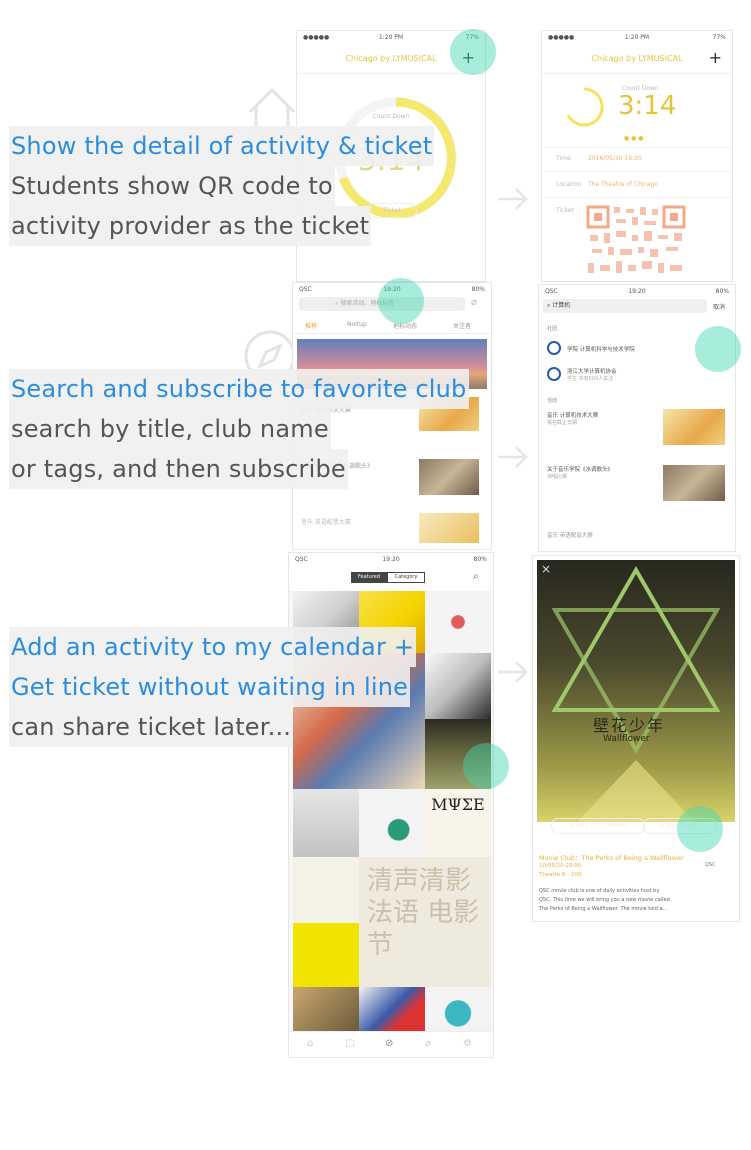 Image resolution: width=751 pixels, height=1150 pixels. Describe the element at coordinates (210, 687) in the screenshot. I see `caption-headline: Get ticket without waiting in line` at that location.